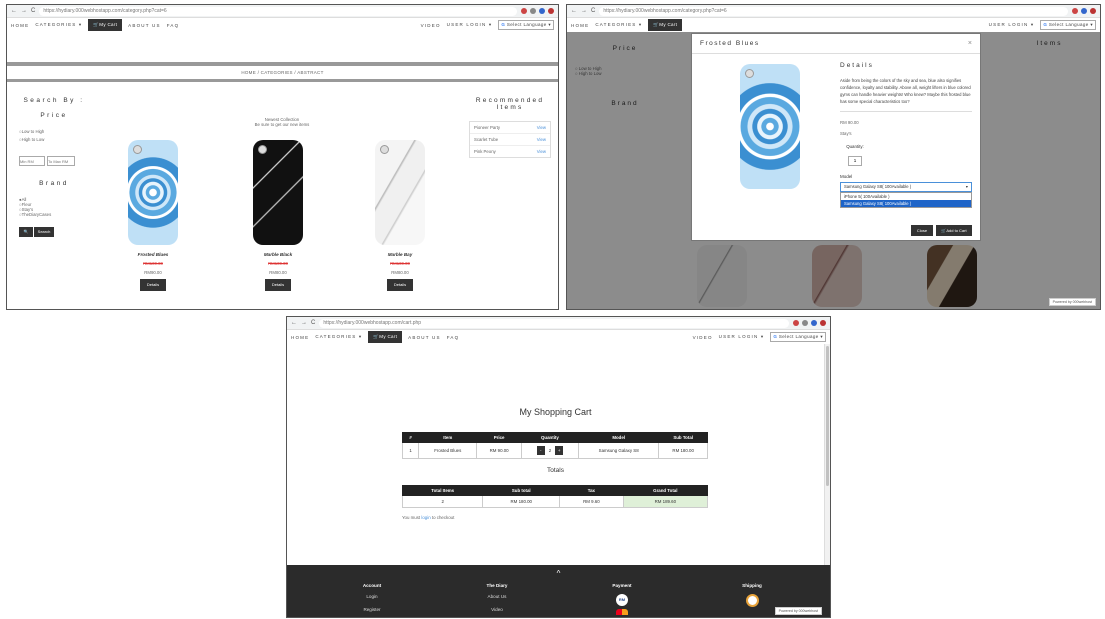 The image size is (1105, 619). What do you see at coordinates (922, 230) in the screenshot?
I see `close-button: Close` at bounding box center [922, 230].